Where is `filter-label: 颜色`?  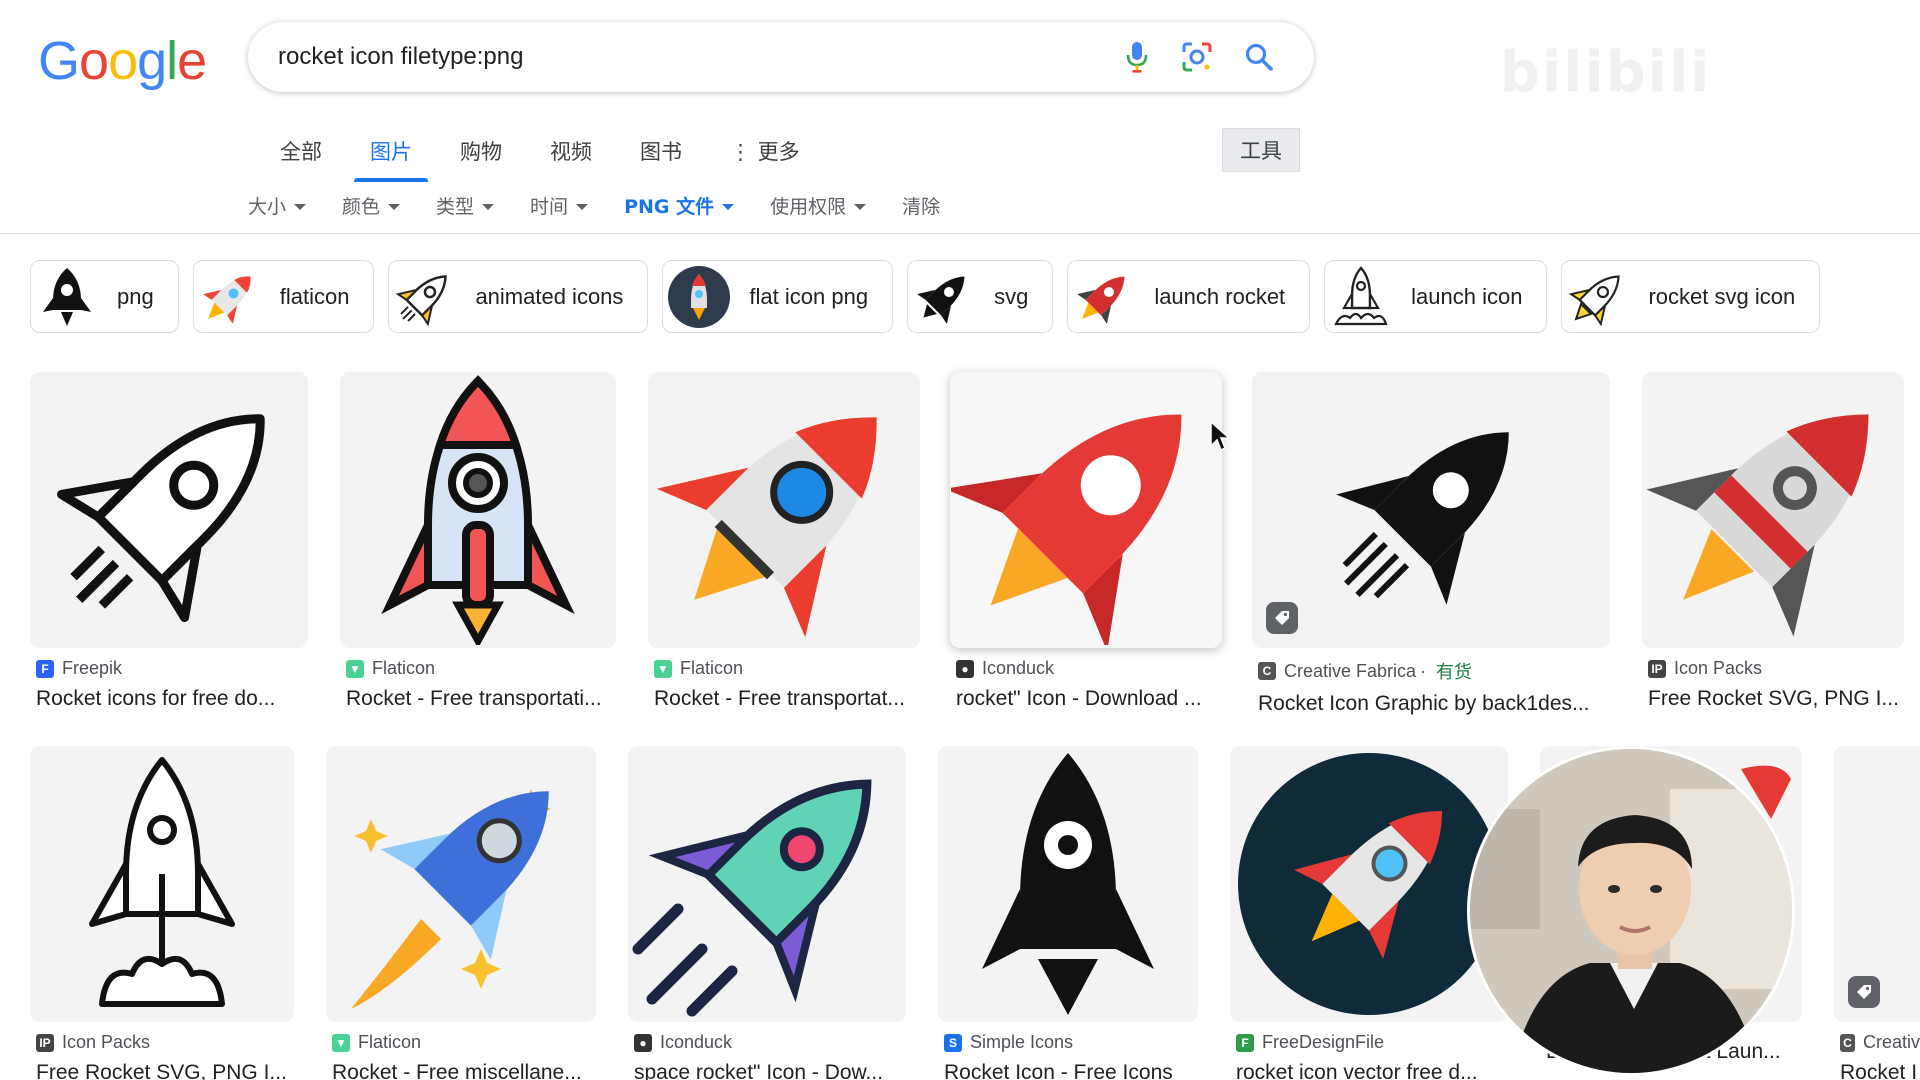
filter-label: 颜色 is located at coordinates (361, 207).